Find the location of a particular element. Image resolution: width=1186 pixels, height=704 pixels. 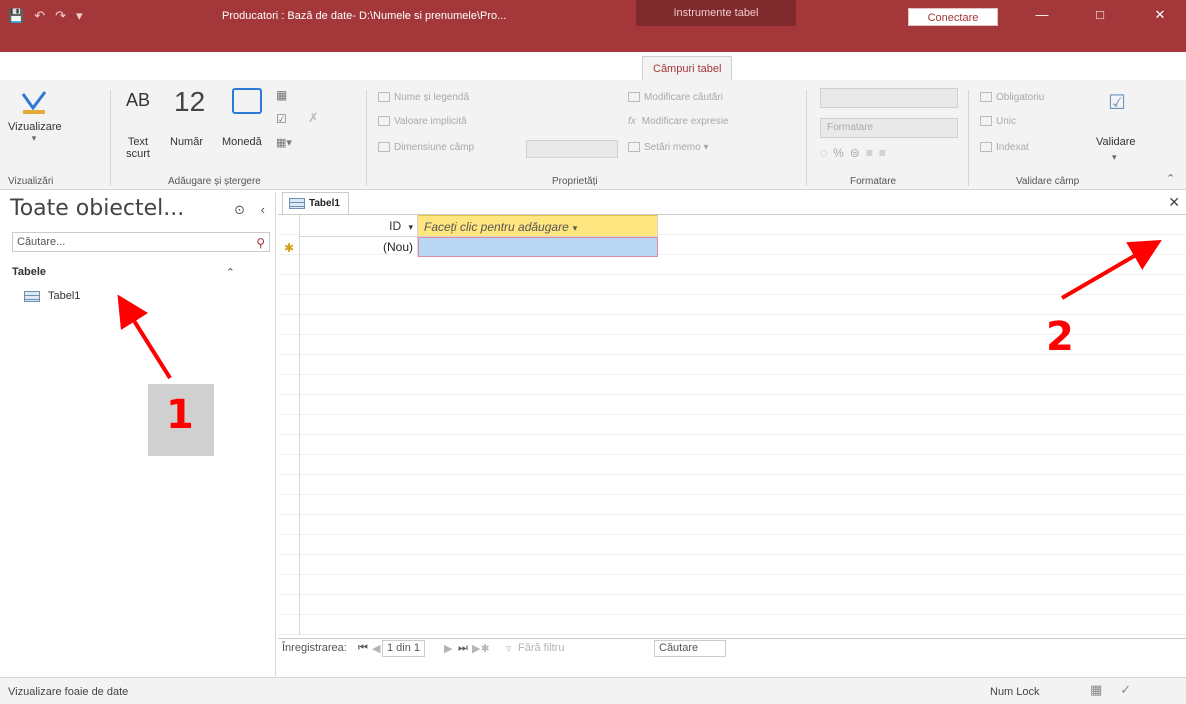

date-time-icon: ▦ is located at coordinates (281, 95).